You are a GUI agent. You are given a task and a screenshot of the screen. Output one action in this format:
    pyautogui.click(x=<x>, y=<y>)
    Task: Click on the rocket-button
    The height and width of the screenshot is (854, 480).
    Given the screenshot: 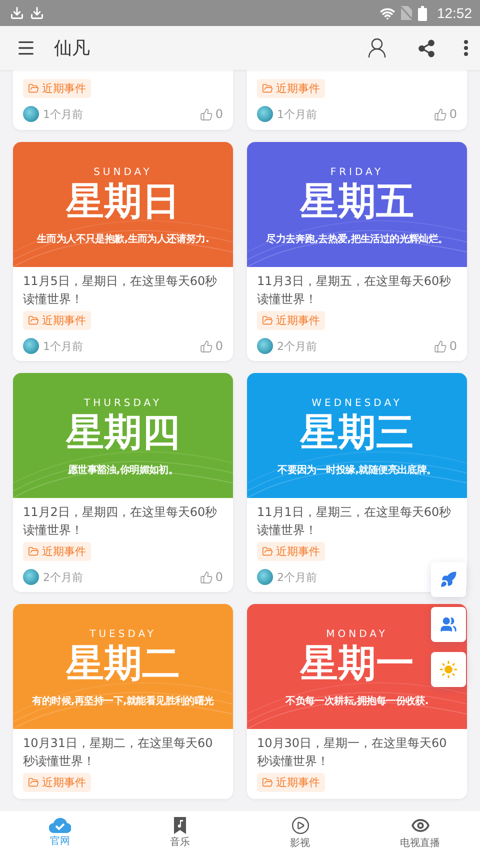 What is the action you would take?
    pyautogui.click(x=448, y=579)
    